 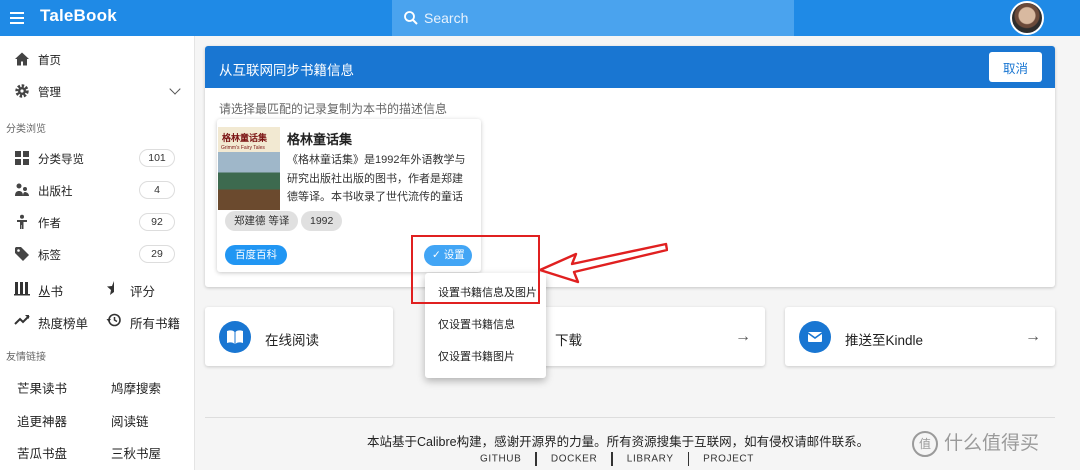 What do you see at coordinates (925, 443) in the screenshot?
I see `watermark-logo: 值` at bounding box center [925, 443].